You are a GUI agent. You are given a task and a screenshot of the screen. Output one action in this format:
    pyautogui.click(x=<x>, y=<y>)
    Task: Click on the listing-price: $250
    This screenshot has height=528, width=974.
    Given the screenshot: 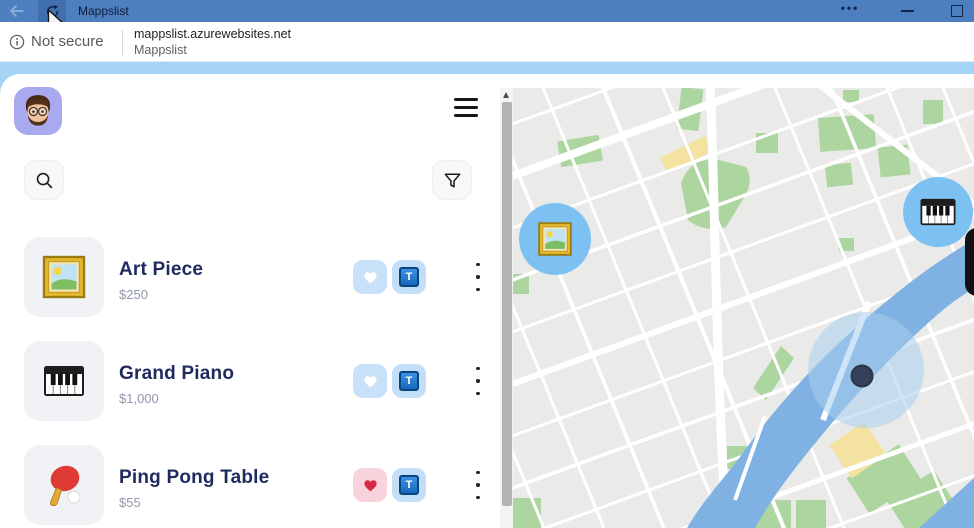 What is the action you would take?
    pyautogui.click(x=133, y=294)
    